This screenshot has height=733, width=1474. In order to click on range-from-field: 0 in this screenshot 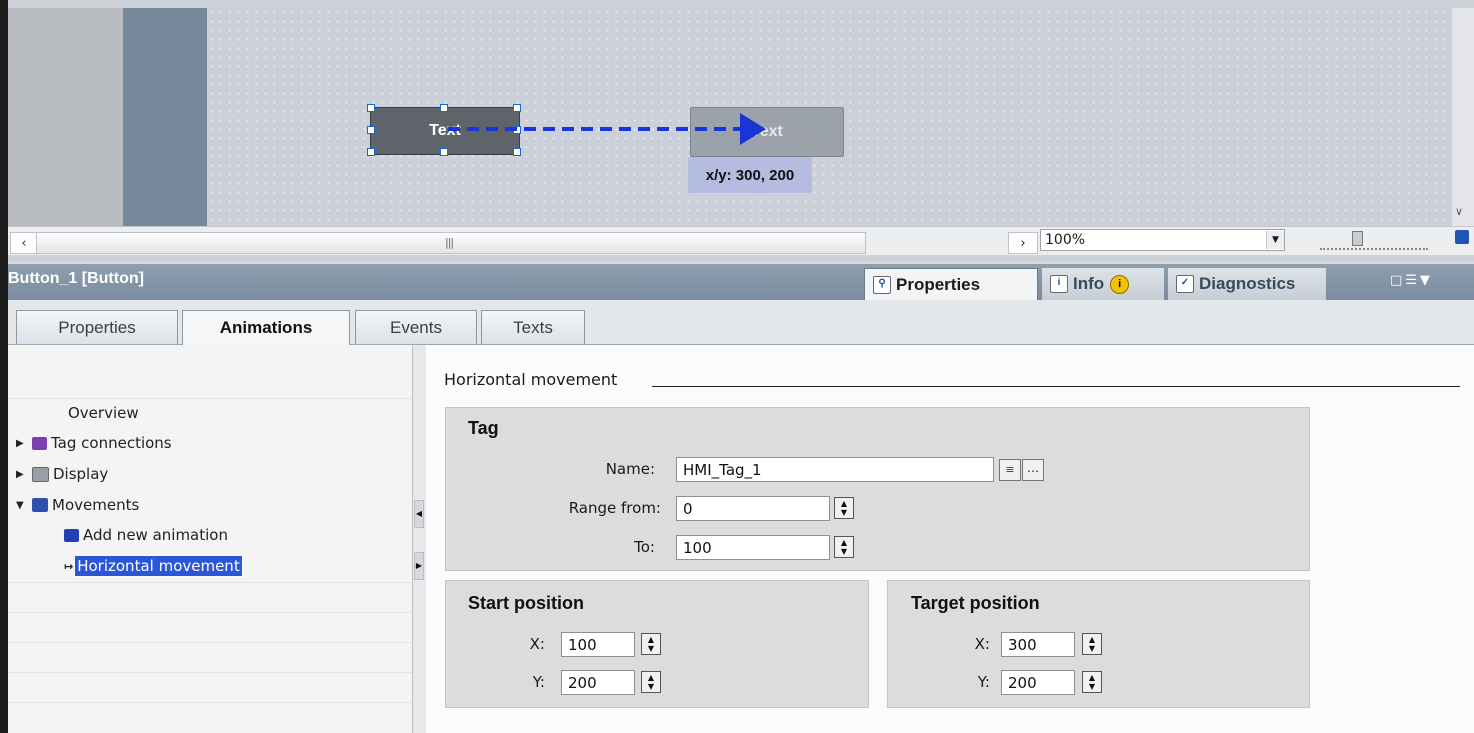, I will do `click(753, 508)`.